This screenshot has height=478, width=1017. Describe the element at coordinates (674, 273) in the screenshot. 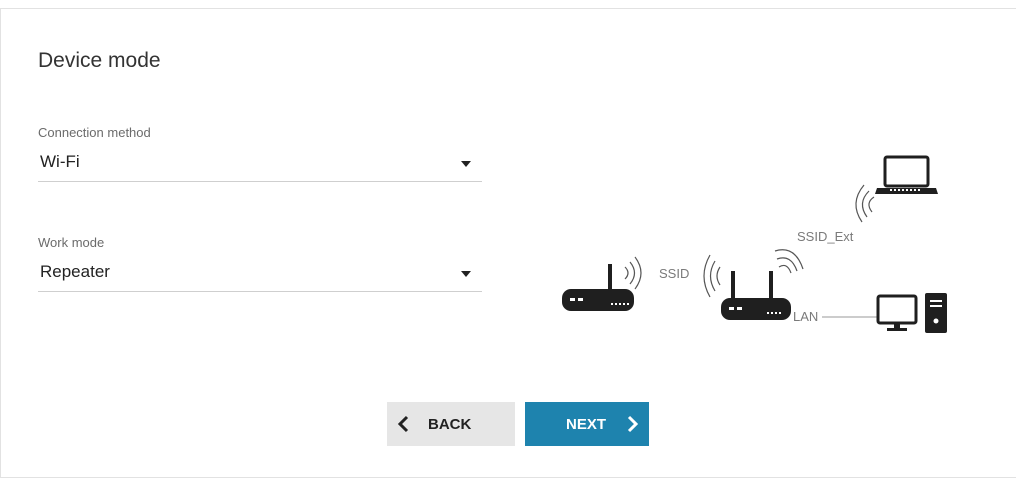

I see `ssid-label: SSID` at that location.